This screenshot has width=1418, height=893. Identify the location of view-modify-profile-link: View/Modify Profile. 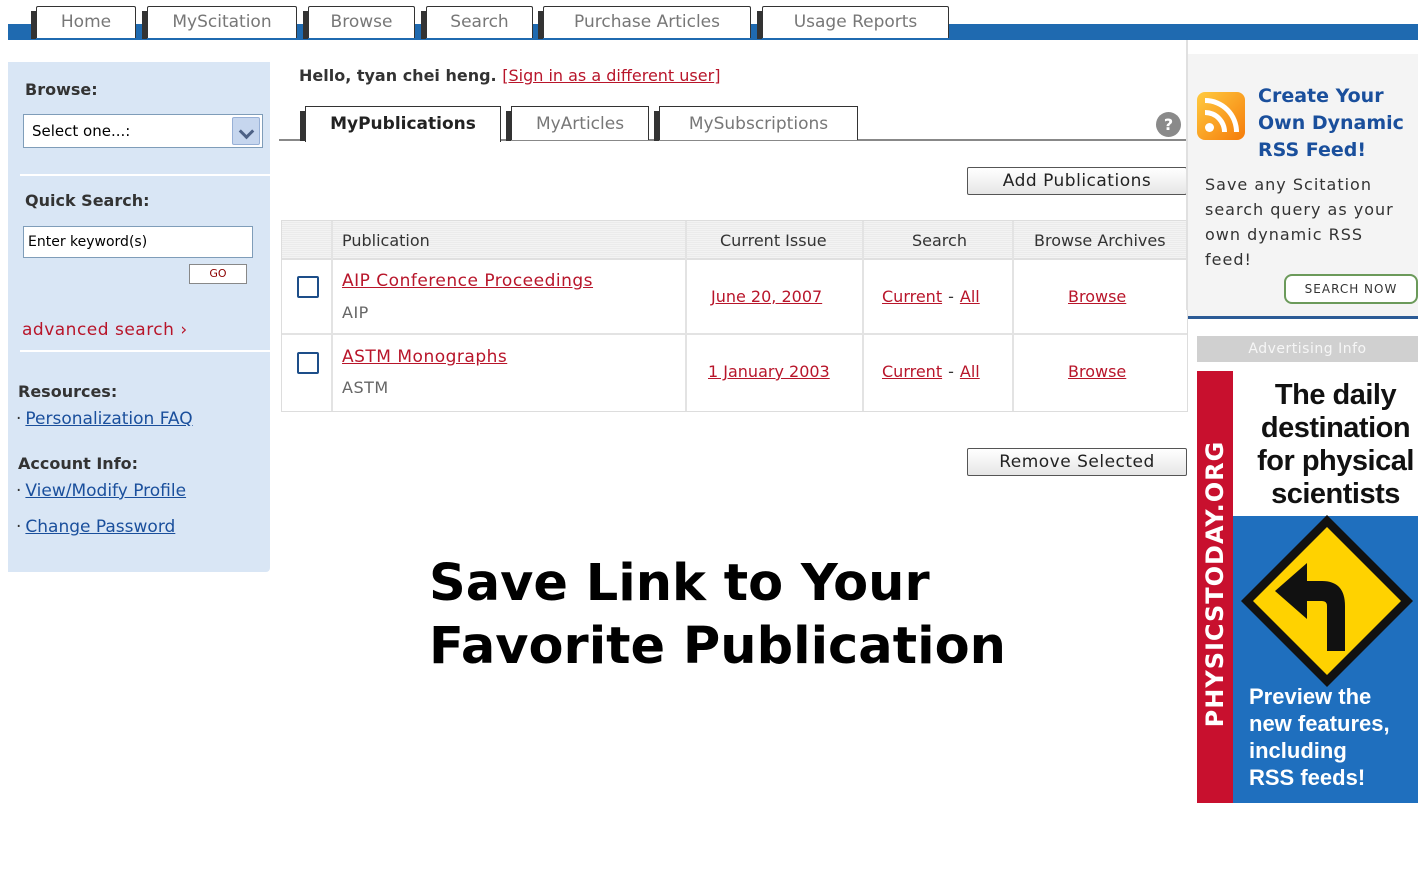
(105, 491).